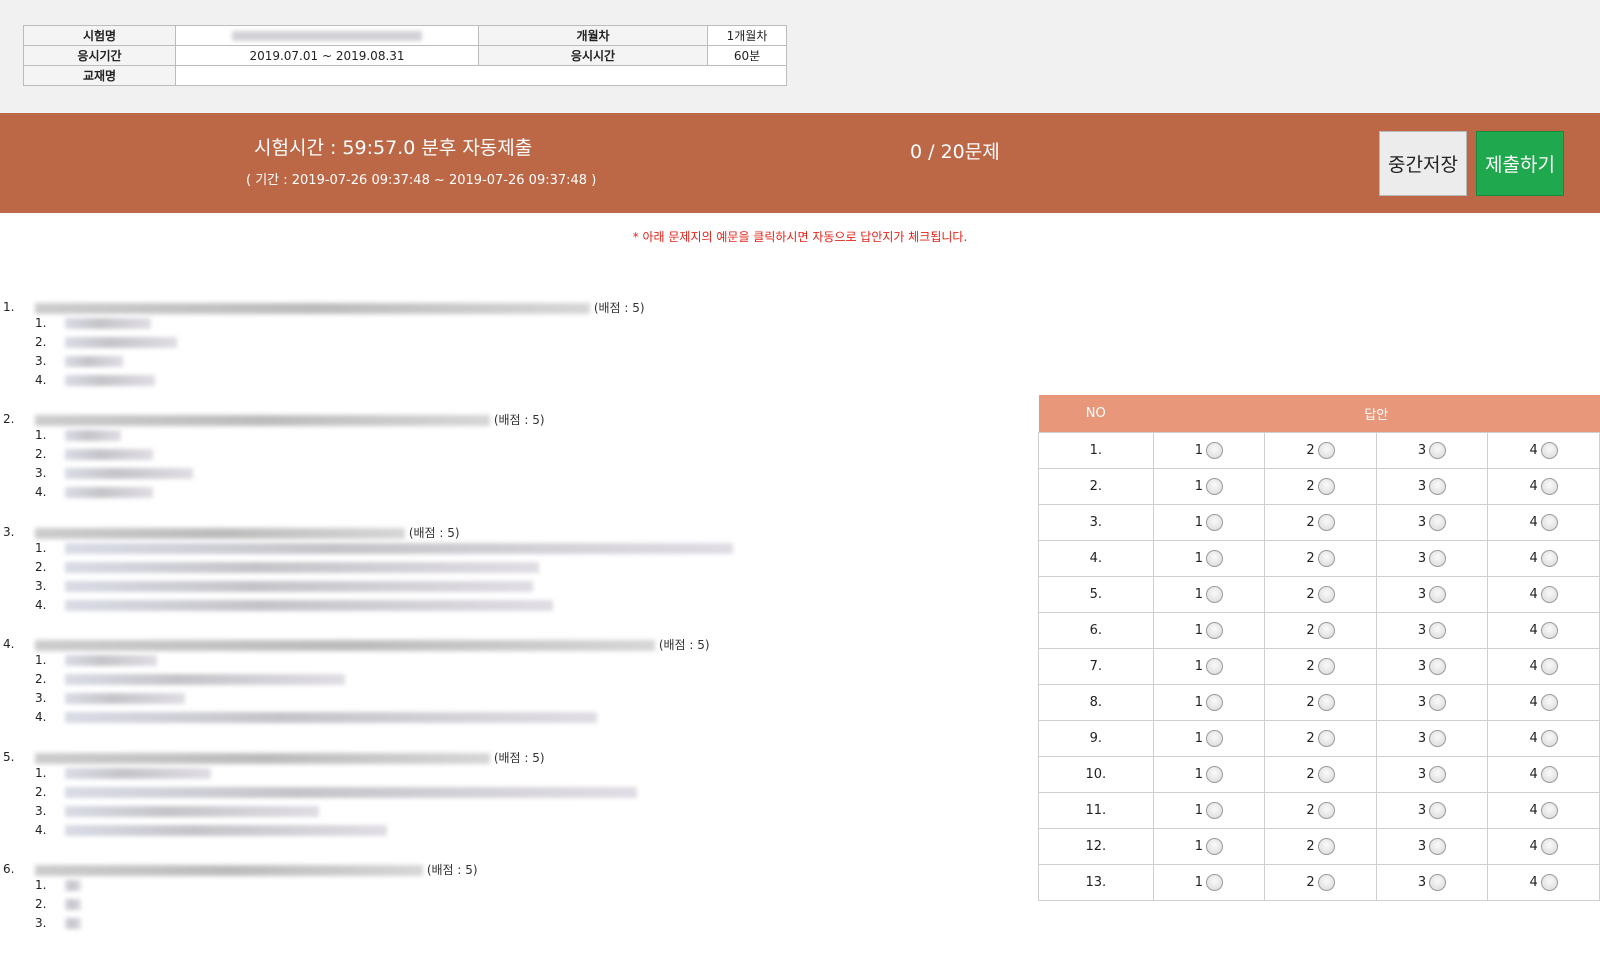 The image size is (1600, 970). What do you see at coordinates (41, 679) in the screenshot?
I see `choice-number: 2.` at bounding box center [41, 679].